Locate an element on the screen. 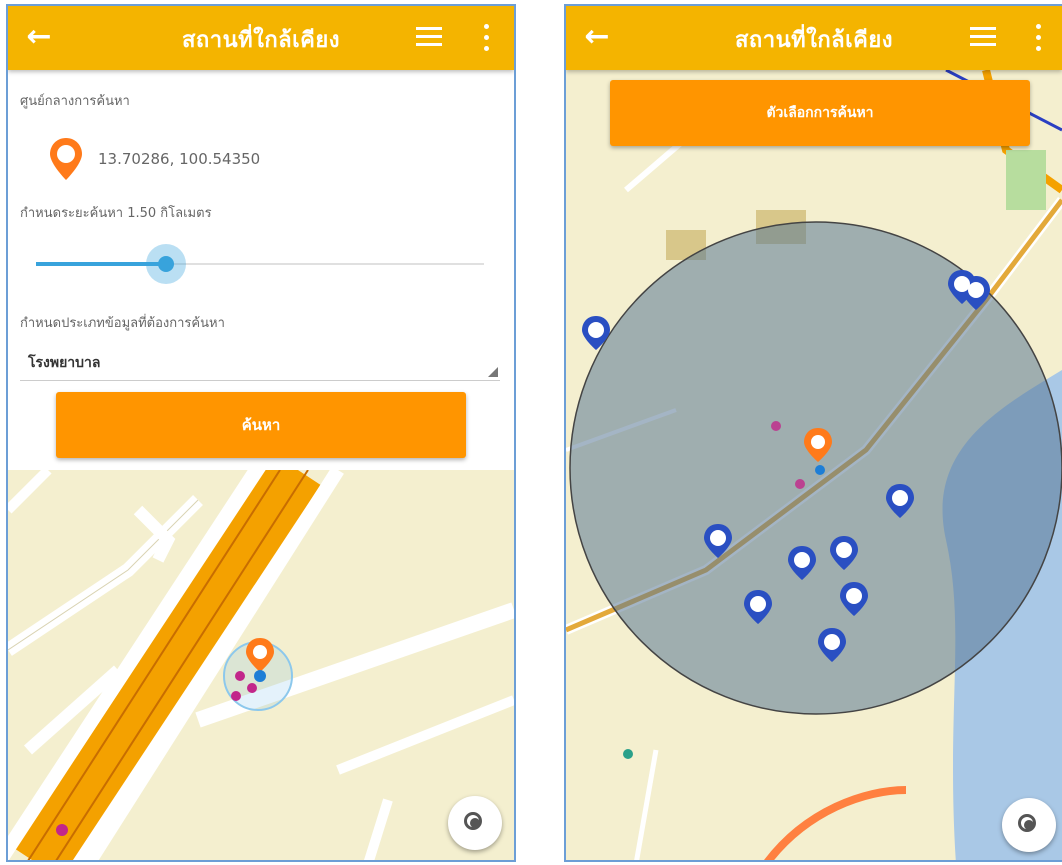 The width and height of the screenshot is (1062, 865). data-type-select: โรงพยาบาล is located at coordinates (260, 363).